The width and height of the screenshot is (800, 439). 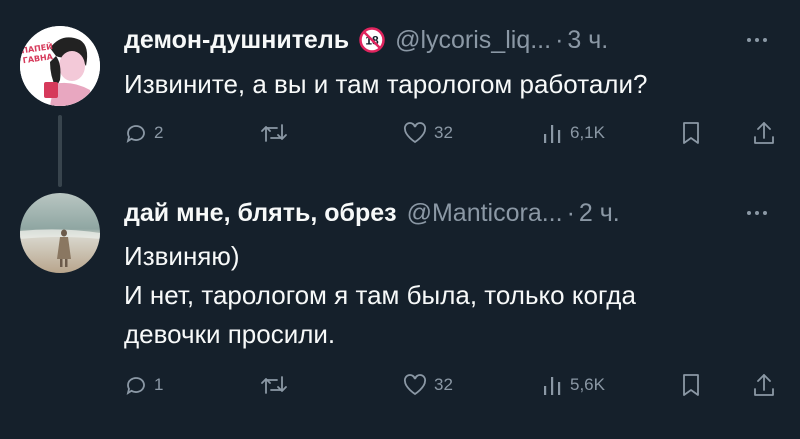 I want to click on views-count: 5,6K, so click(x=587, y=384).